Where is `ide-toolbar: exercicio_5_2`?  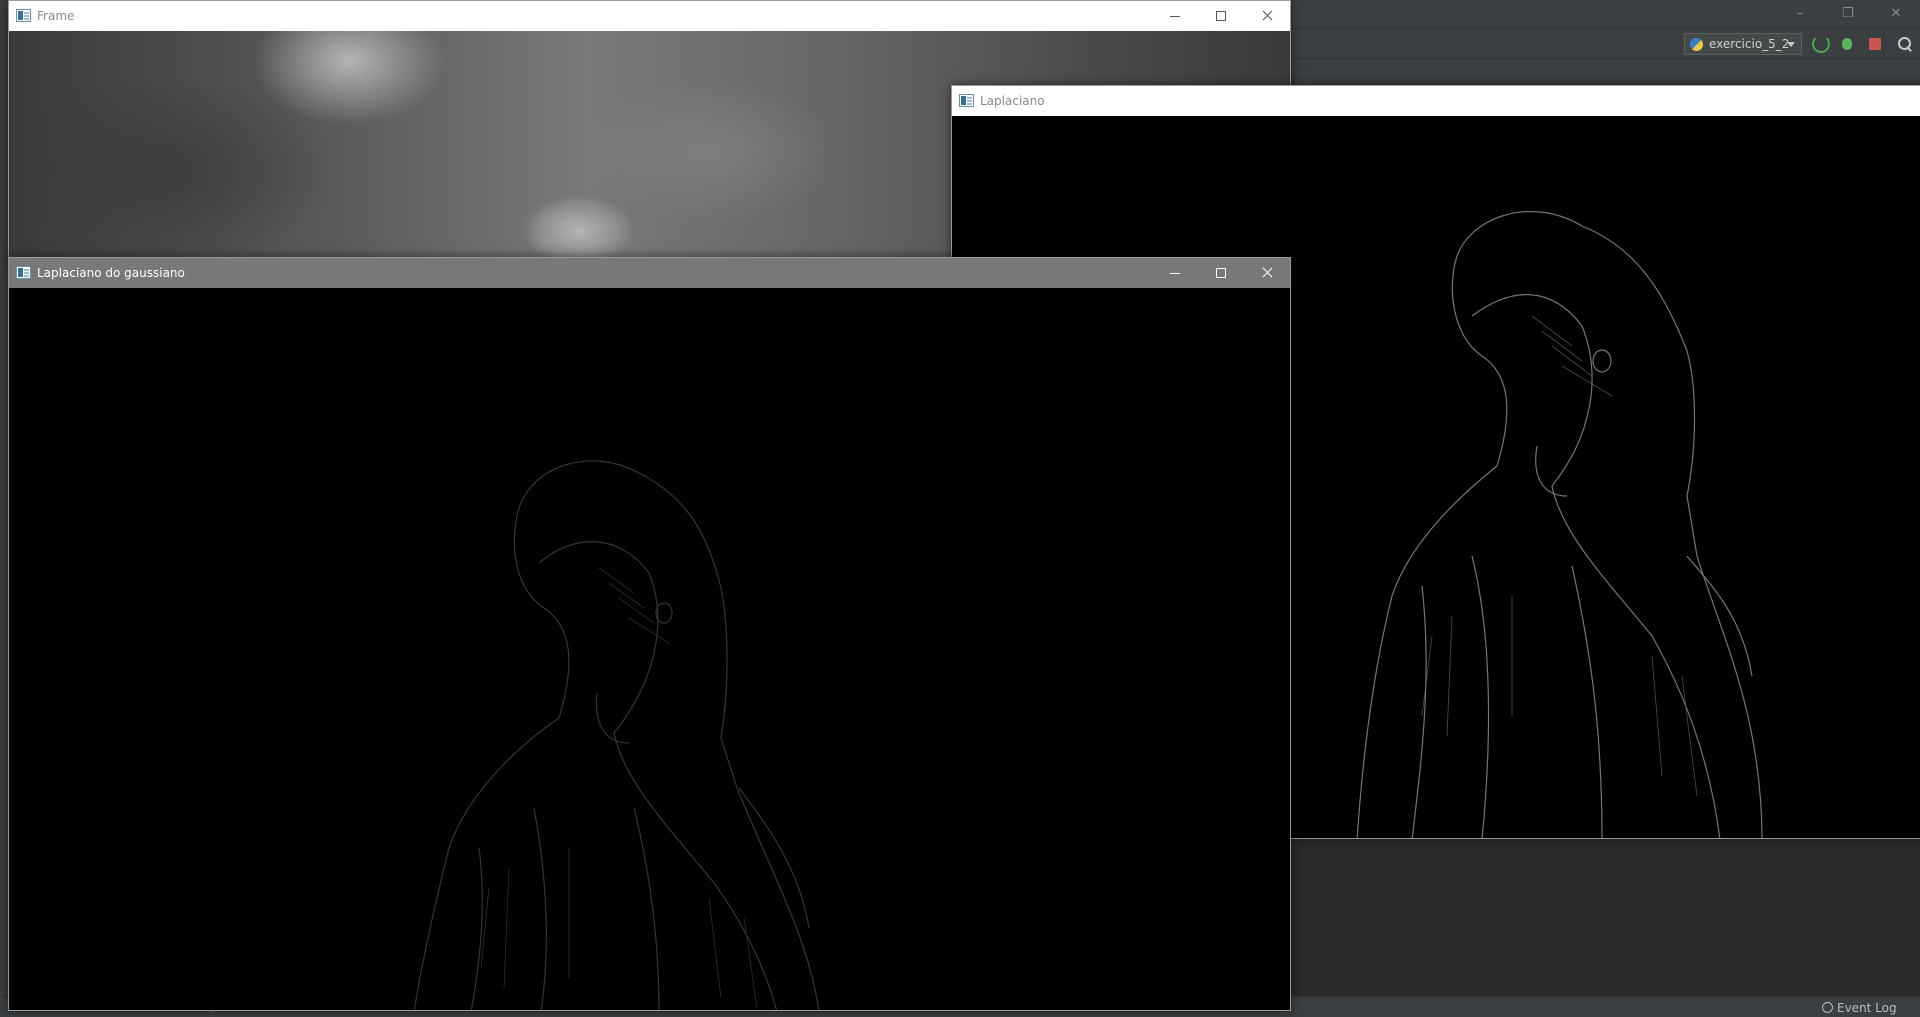 ide-toolbar: exercicio_5_2 is located at coordinates (1605, 43).